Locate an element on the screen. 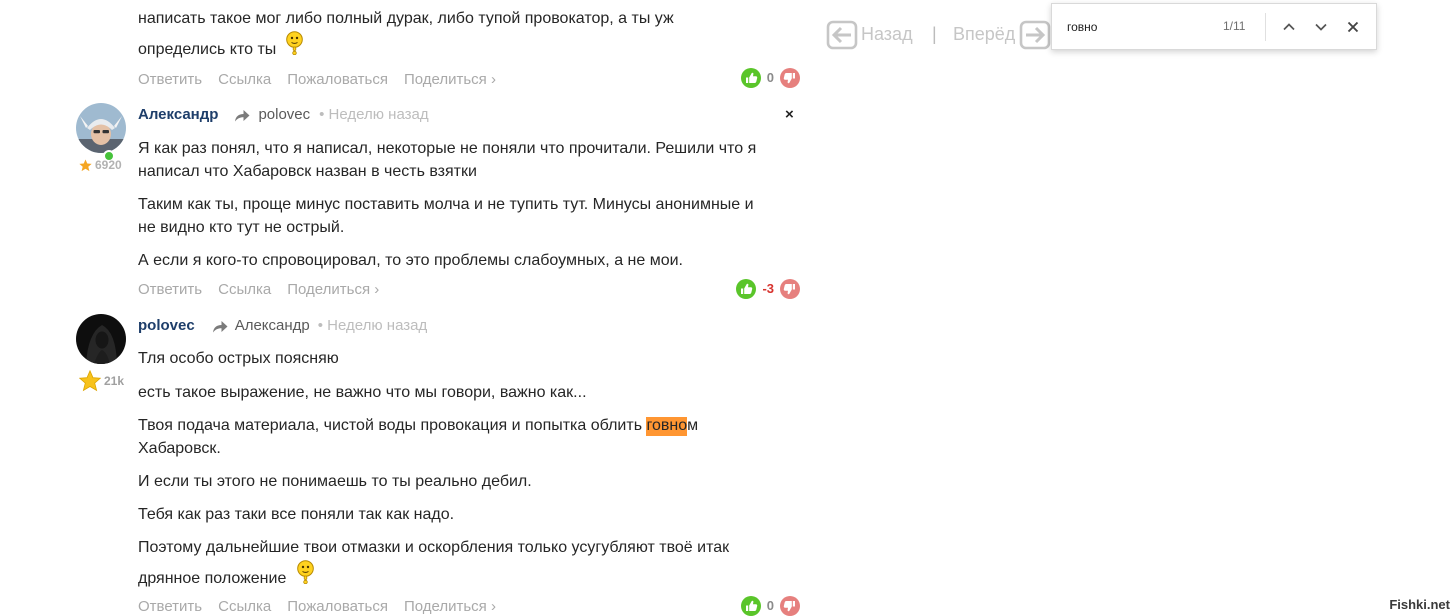  author-name: Александр is located at coordinates (178, 115).